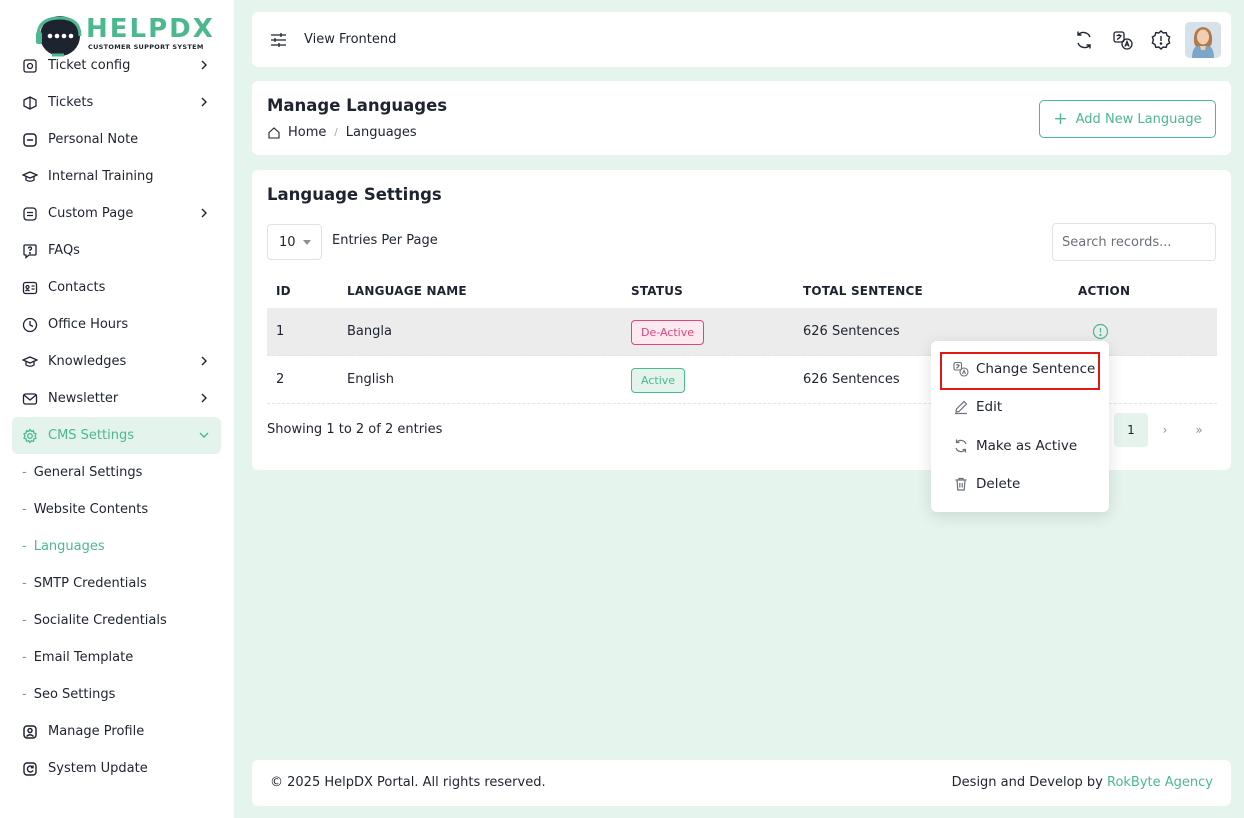  I want to click on sidebar-subitem-smtp-credentials: - SMTP Credentials, so click(116, 583).